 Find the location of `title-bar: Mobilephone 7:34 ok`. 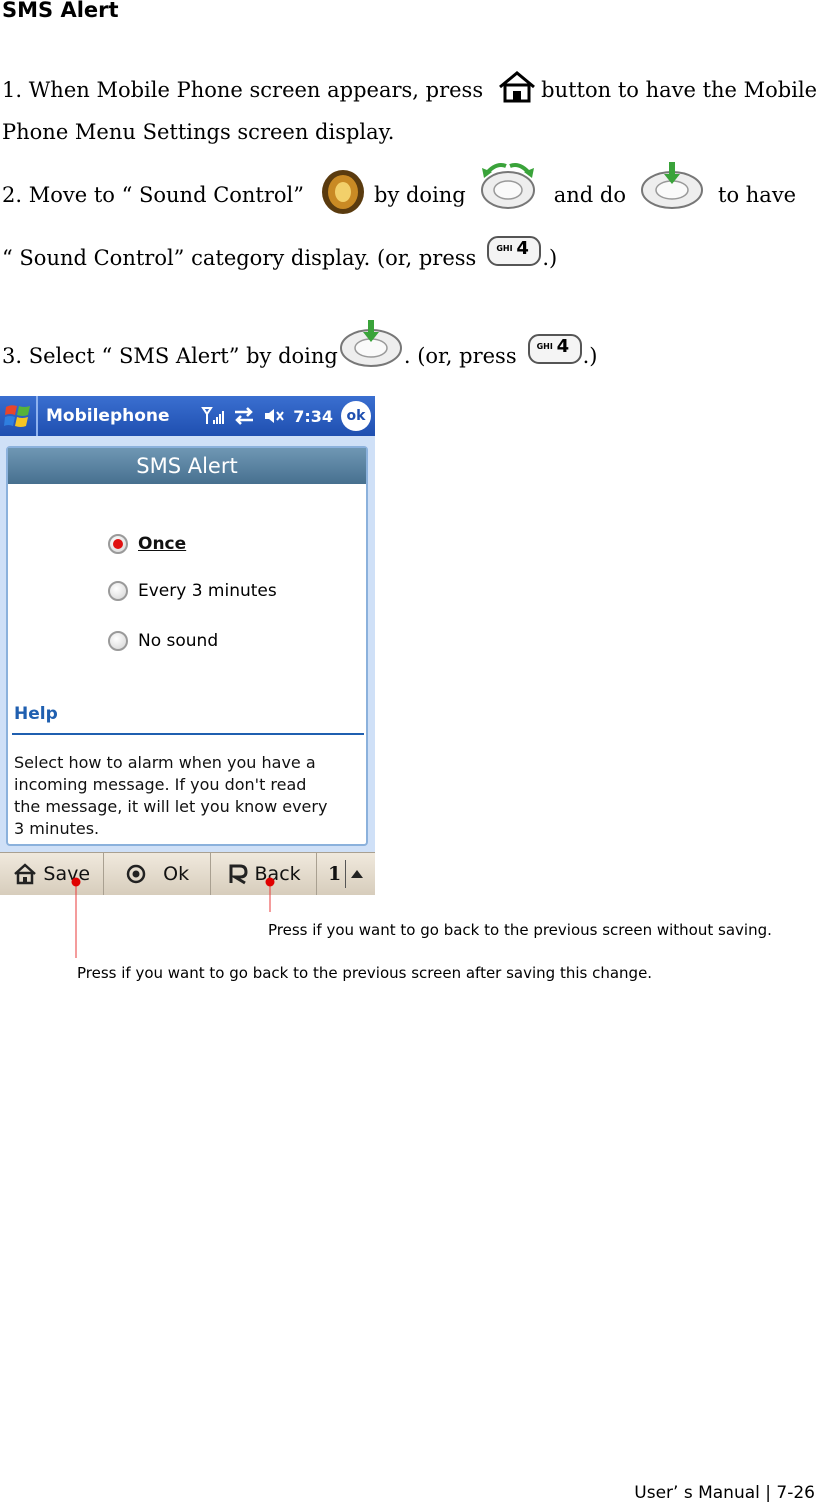

title-bar: Mobilephone 7:34 ok is located at coordinates (187, 416).